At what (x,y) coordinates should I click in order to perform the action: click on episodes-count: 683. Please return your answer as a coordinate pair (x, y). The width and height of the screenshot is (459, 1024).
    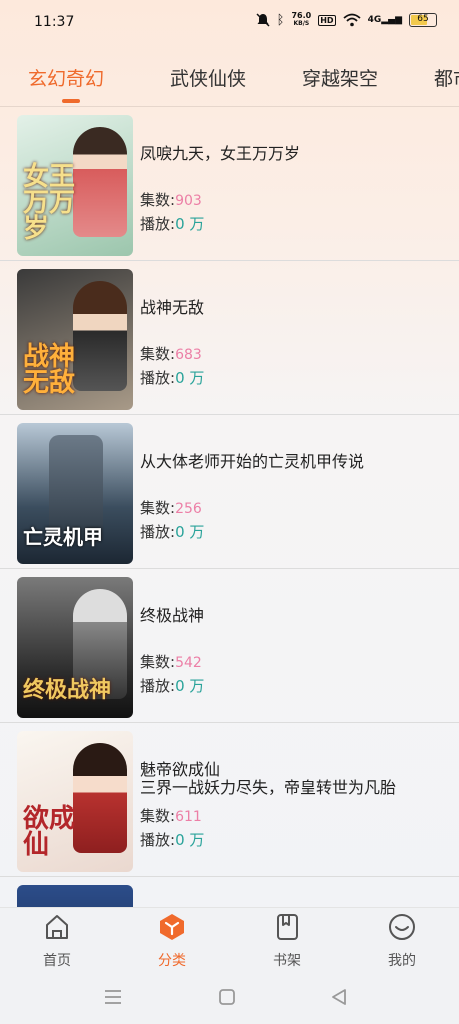
    Looking at the image, I should click on (188, 355).